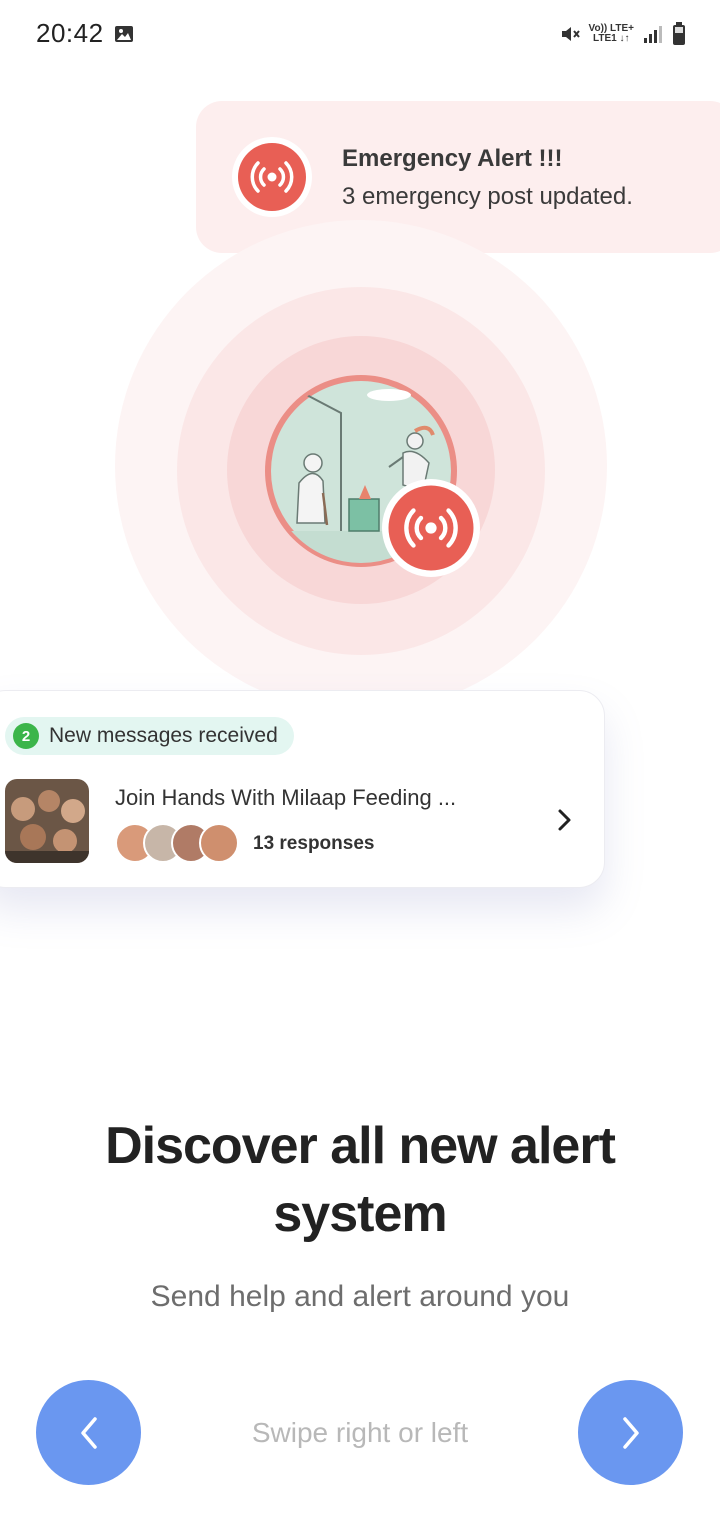 This screenshot has width=720, height=1520. I want to click on responder-avatars, so click(180, 843).